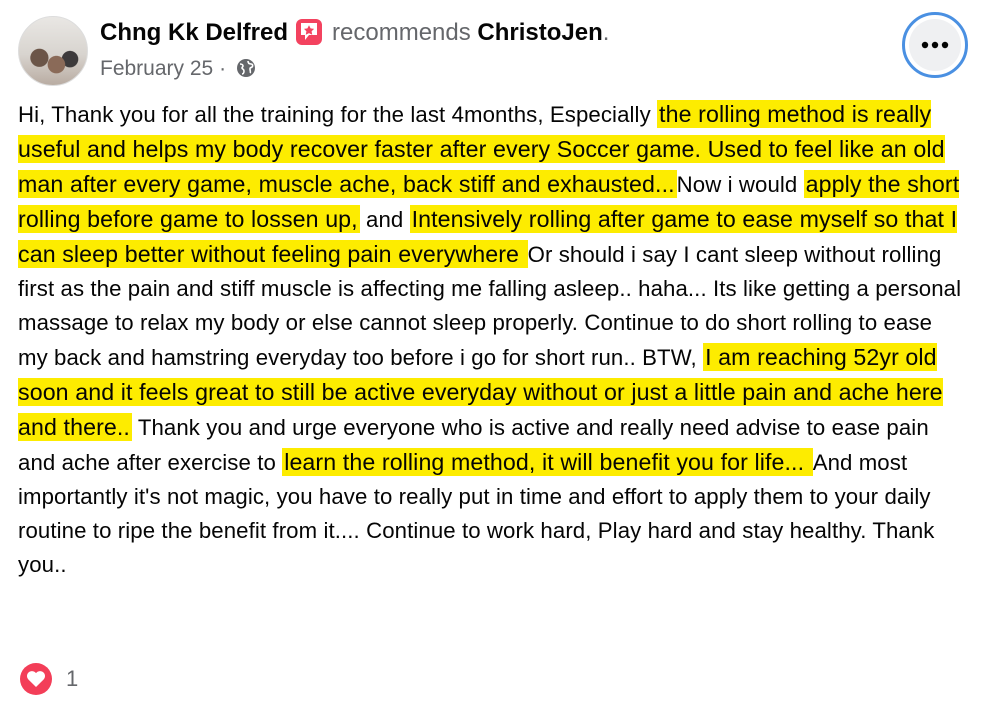 Image resolution: width=982 pixels, height=712 pixels. Describe the element at coordinates (36, 679) in the screenshot. I see `love-reaction-icon` at that location.